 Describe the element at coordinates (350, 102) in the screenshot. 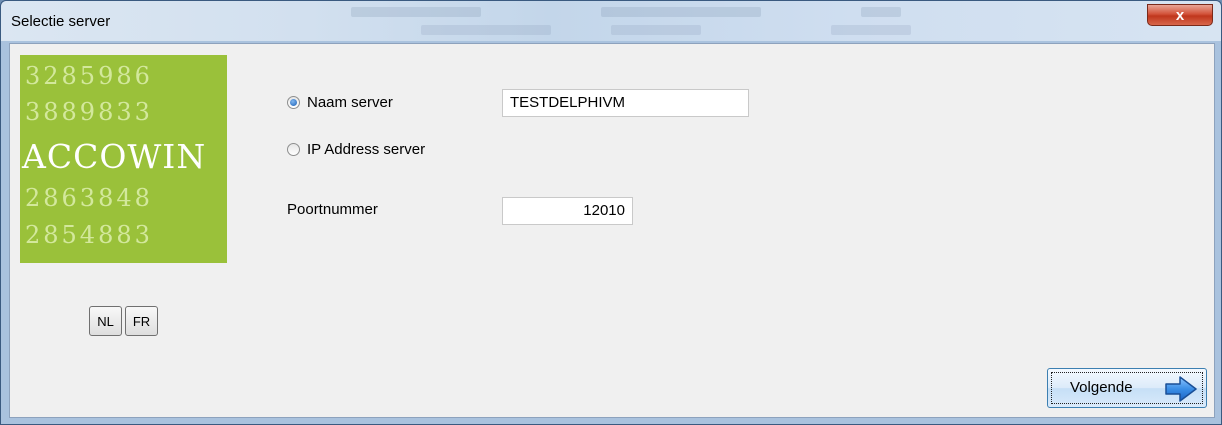

I see `radio-server-name-label: Naam server` at that location.